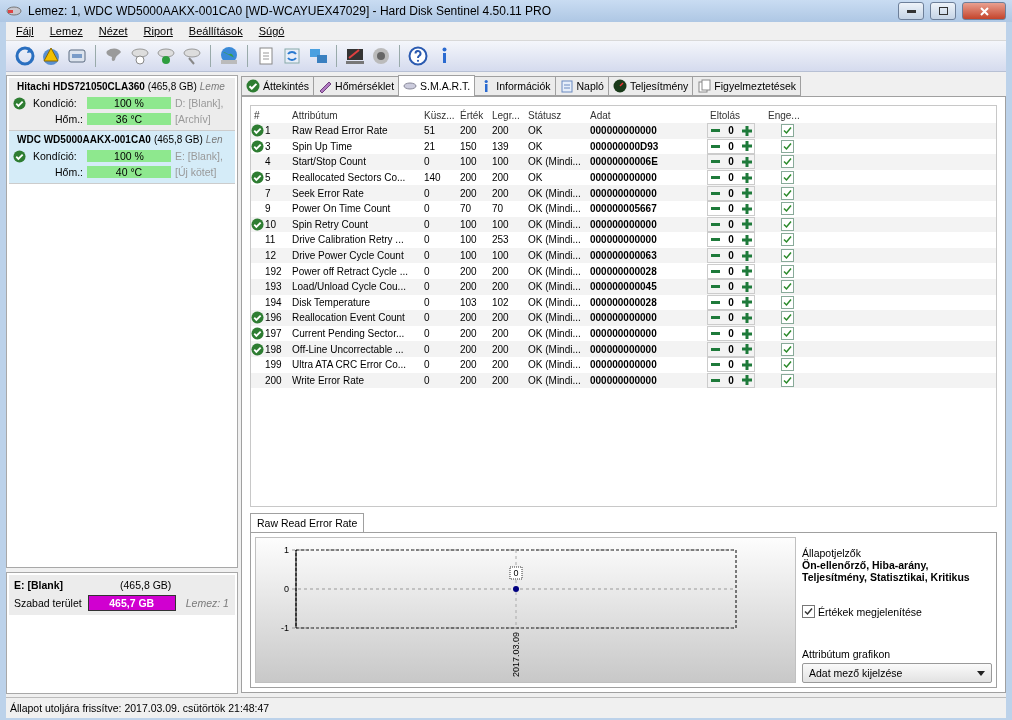 The image size is (1012, 720). I want to click on minimize-button, so click(911, 11).